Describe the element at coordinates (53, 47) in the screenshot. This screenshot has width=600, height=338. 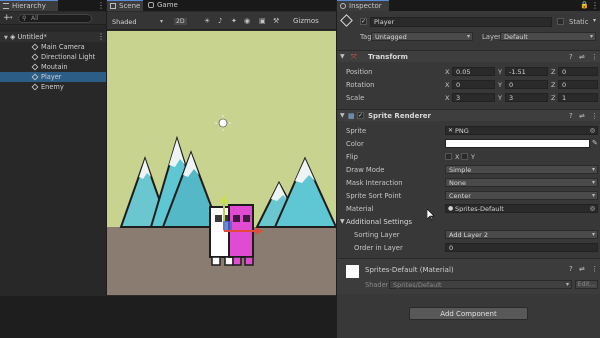
I see `hierarchy-item: Main Camera` at that location.